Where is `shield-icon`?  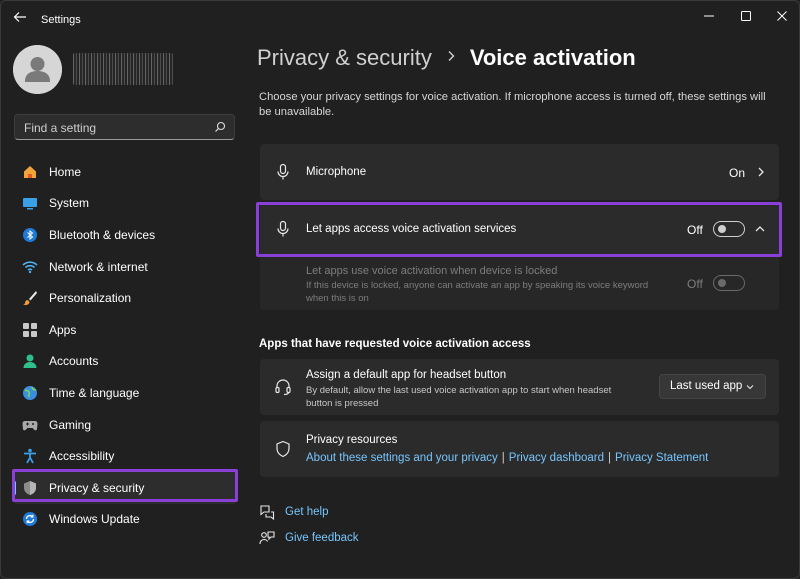
shield-icon is located at coordinates (30, 488).